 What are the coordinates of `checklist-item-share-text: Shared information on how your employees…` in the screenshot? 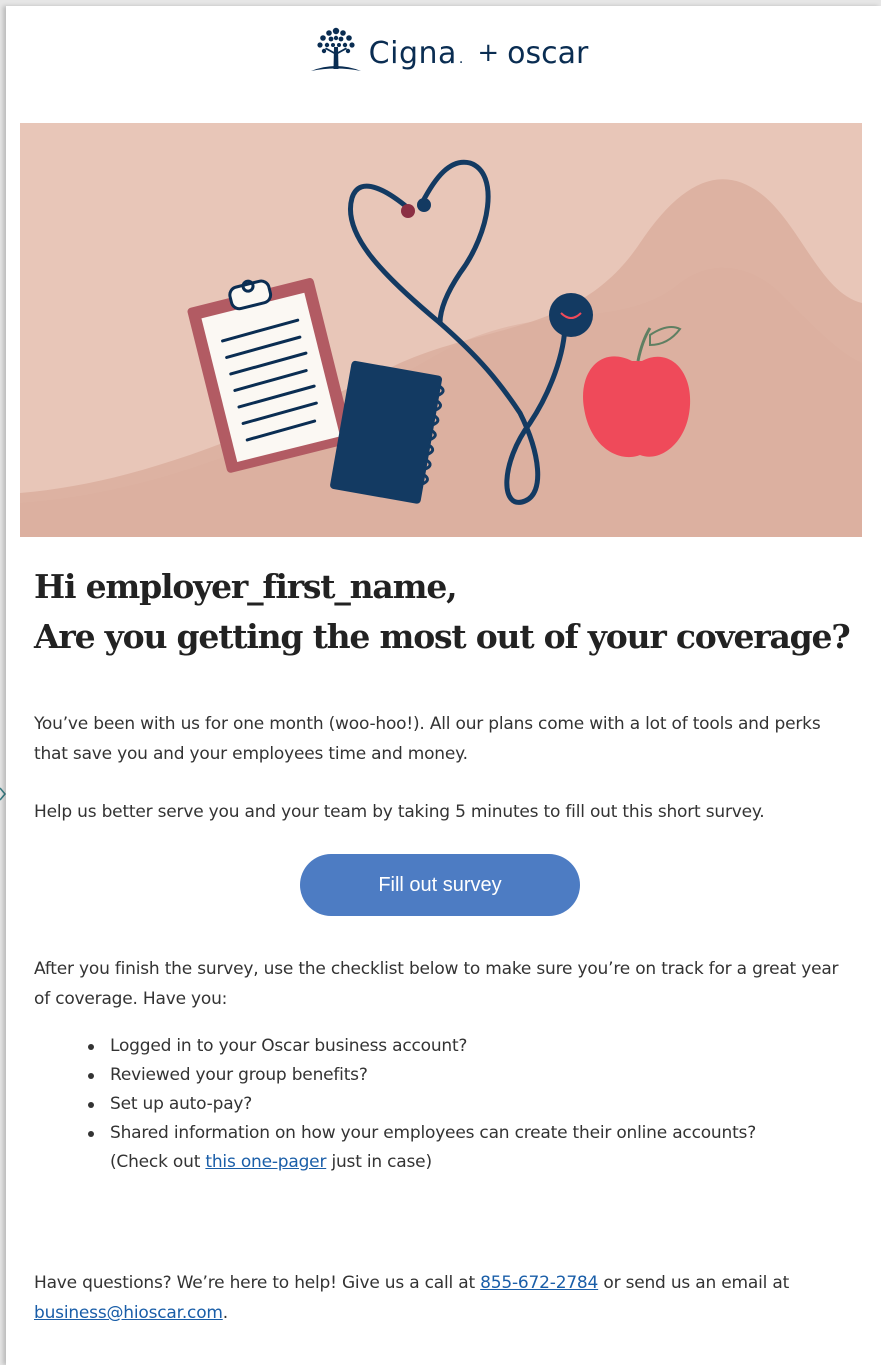 It's located at (433, 1133).